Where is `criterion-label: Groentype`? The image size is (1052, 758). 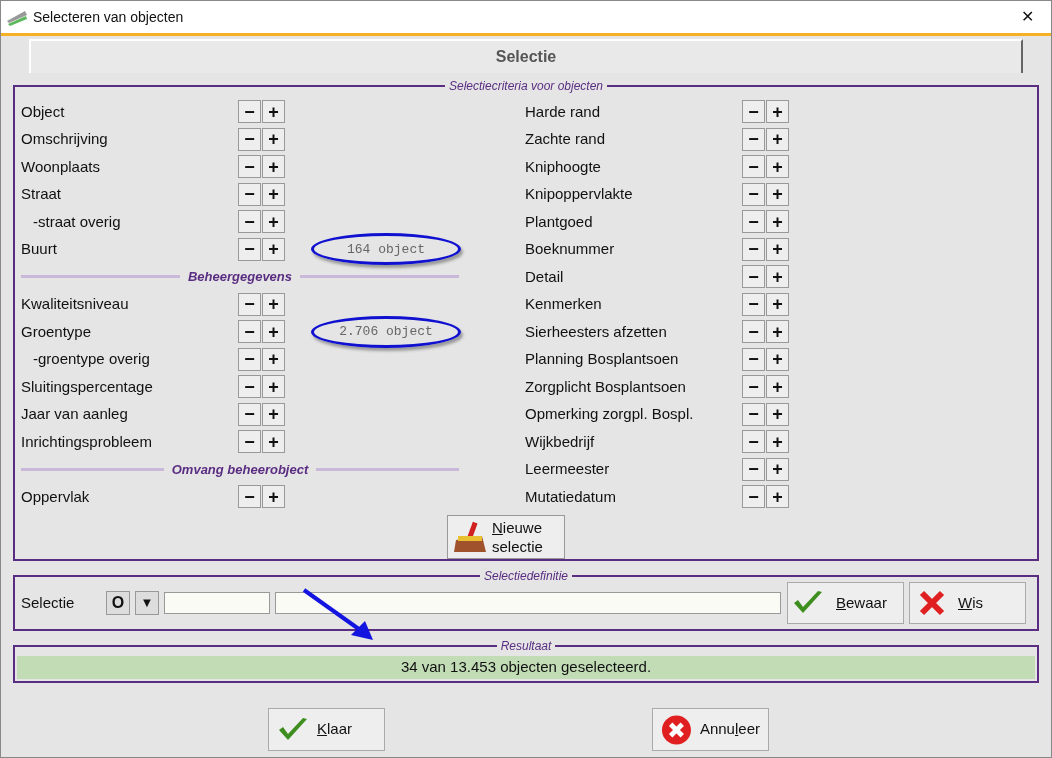 criterion-label: Groentype is located at coordinates (56, 331).